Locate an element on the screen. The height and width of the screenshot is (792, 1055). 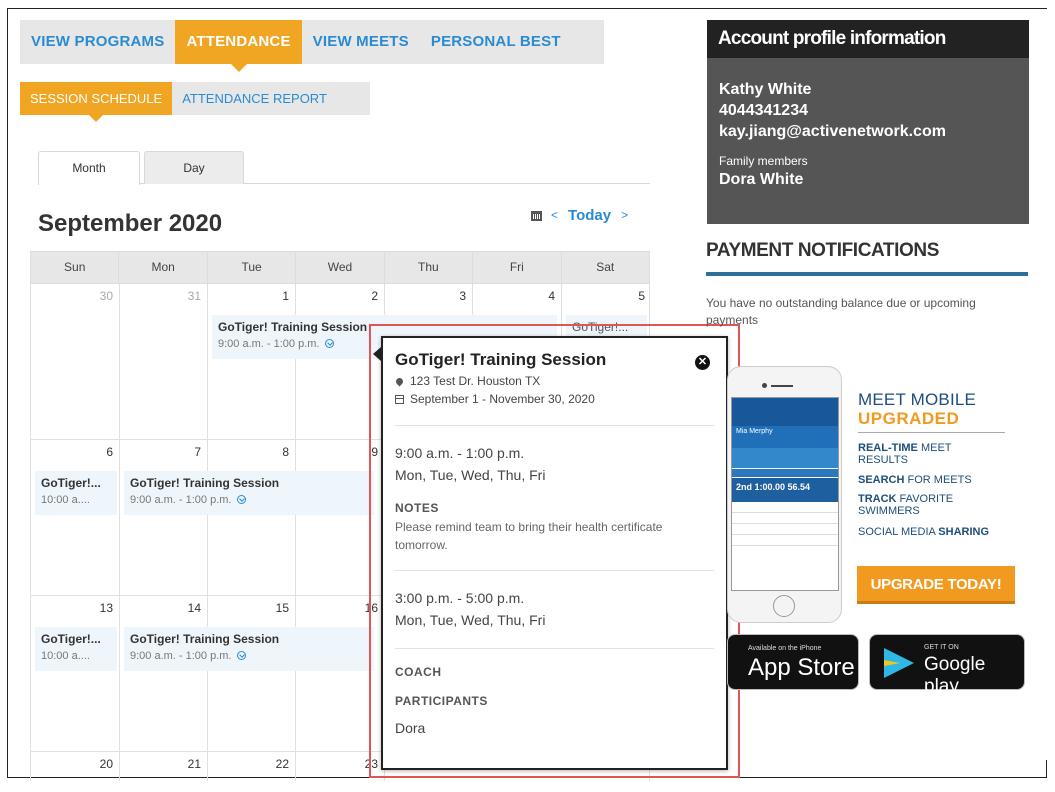
phone-home-button is located at coordinates (784, 606).